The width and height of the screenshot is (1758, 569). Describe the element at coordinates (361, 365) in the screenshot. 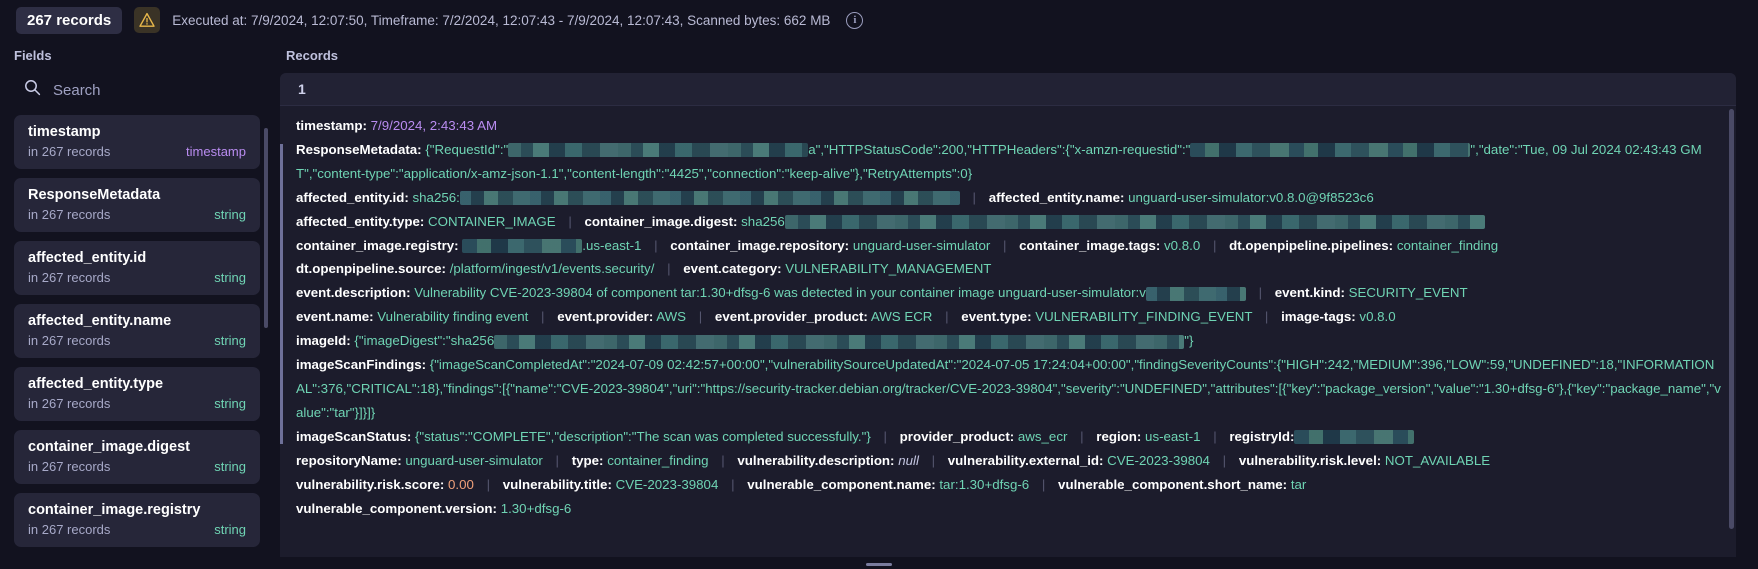

I see `field-key: imageScanFindings:` at that location.